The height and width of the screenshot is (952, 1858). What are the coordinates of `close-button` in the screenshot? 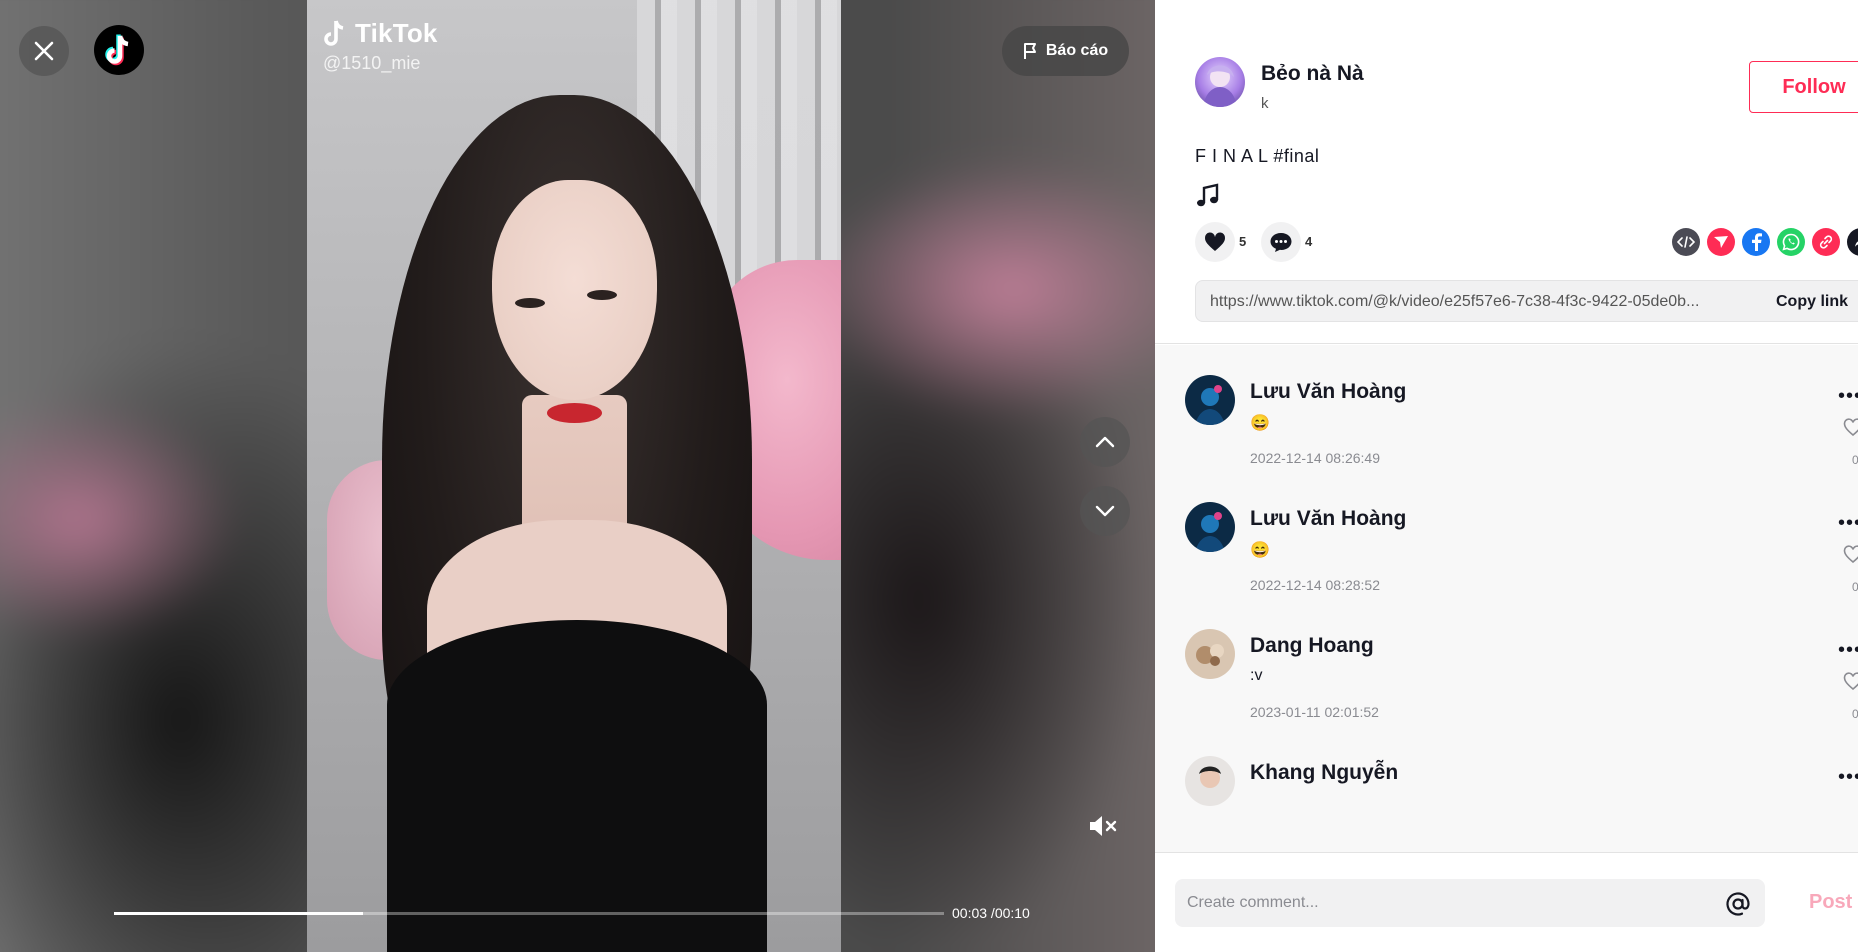 It's located at (44, 51).